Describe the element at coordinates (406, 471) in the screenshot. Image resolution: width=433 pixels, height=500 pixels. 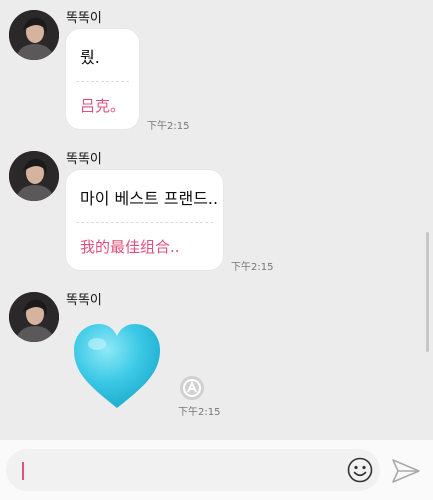
I see `send-icon` at that location.